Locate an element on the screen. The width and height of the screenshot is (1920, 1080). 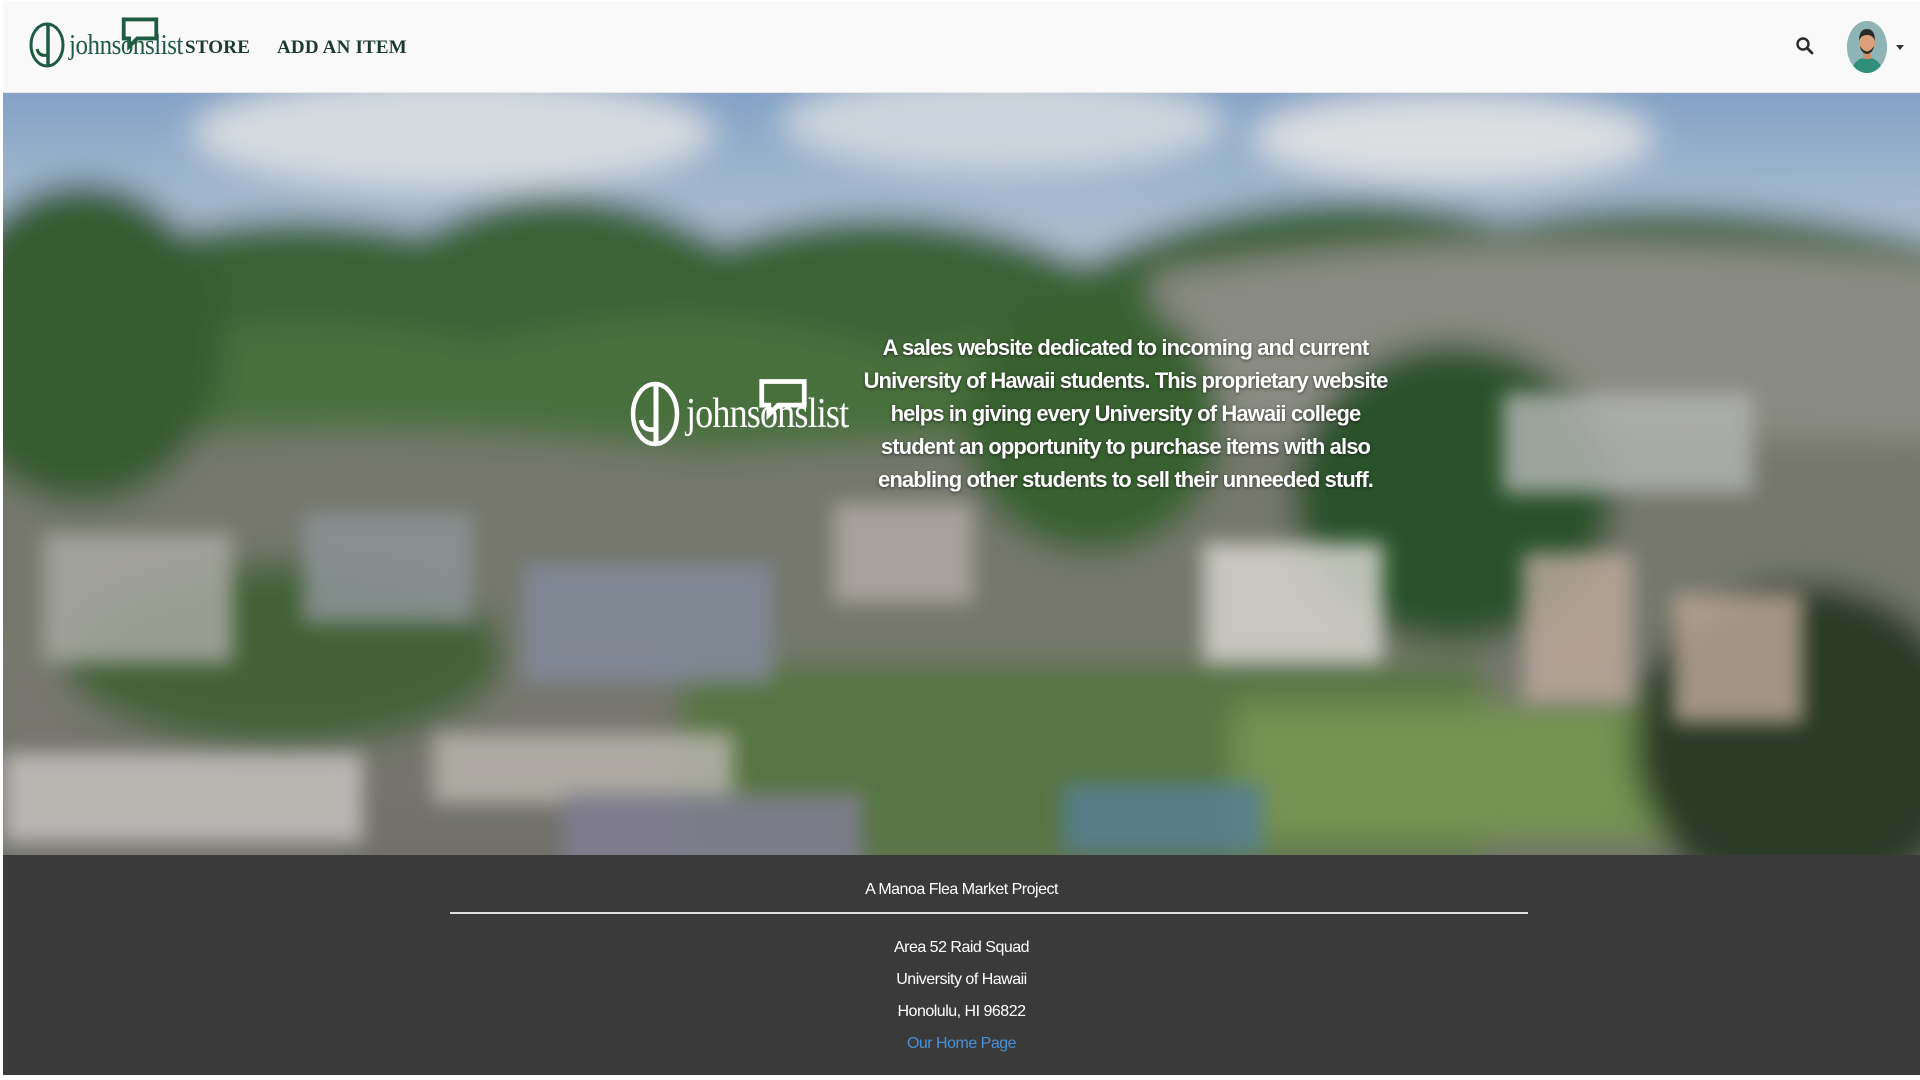
search-icon is located at coordinates (1805, 46).